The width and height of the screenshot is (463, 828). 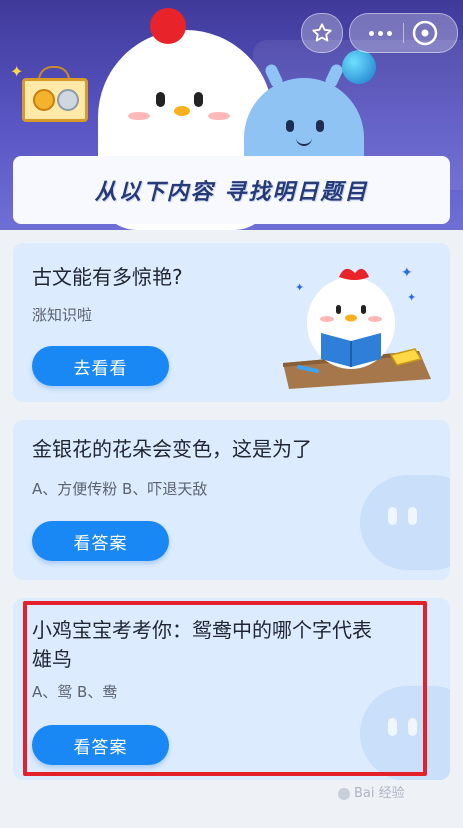 What do you see at coordinates (380, 33) in the screenshot?
I see `more-button` at bounding box center [380, 33].